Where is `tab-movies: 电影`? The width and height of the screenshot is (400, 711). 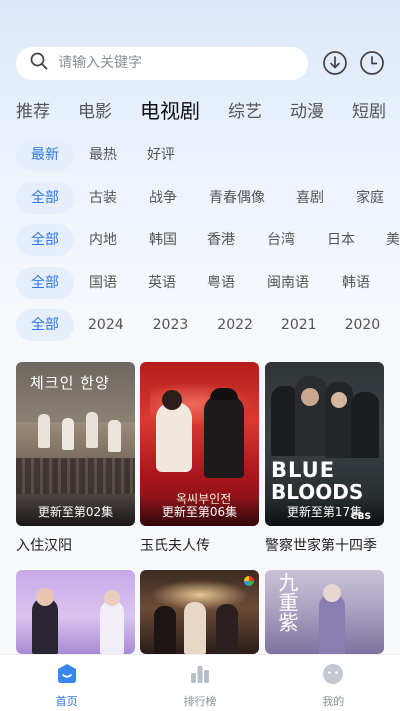 tab-movies: 电影 is located at coordinates (95, 109).